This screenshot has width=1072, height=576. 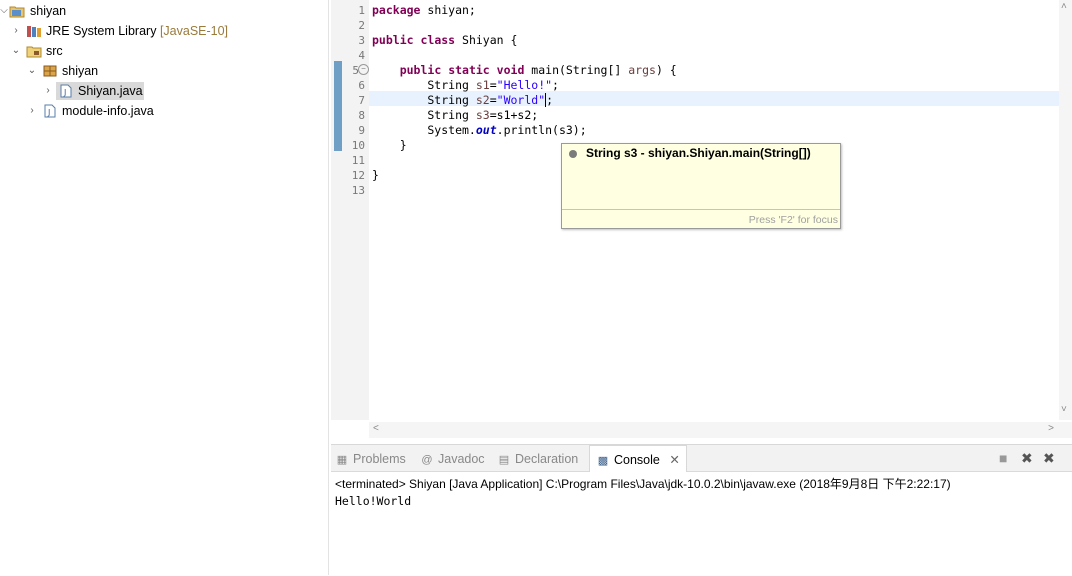 I want to click on line-number: 11, so click(x=358, y=160).